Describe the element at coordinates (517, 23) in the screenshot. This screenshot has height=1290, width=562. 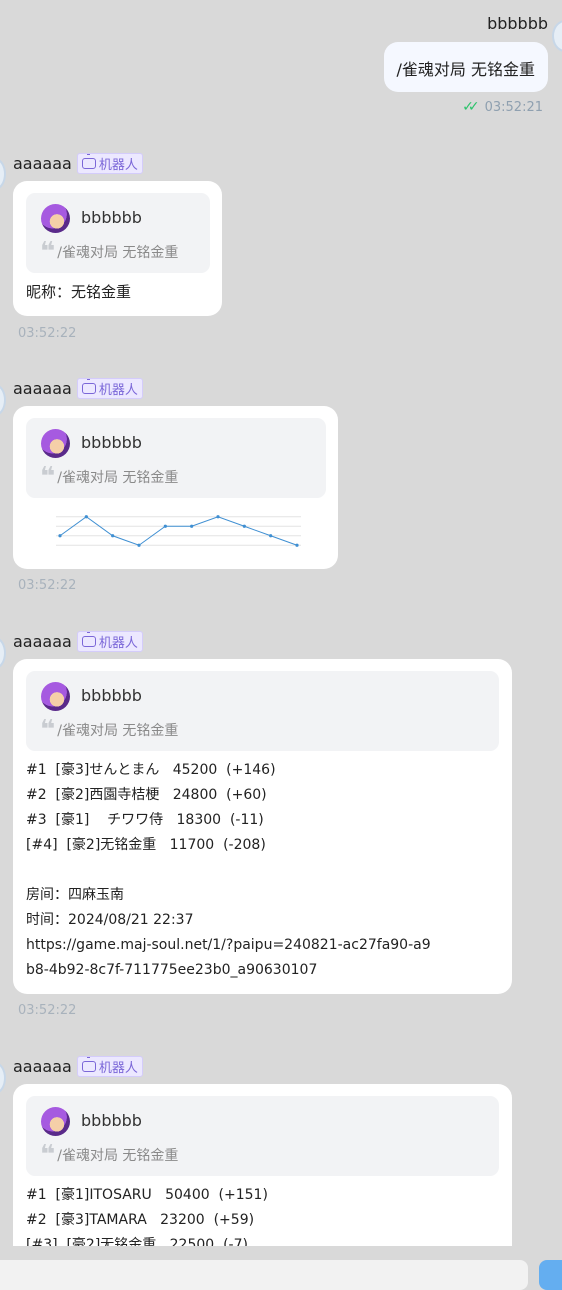
I see `self-sender-name: bbbbbb` at that location.